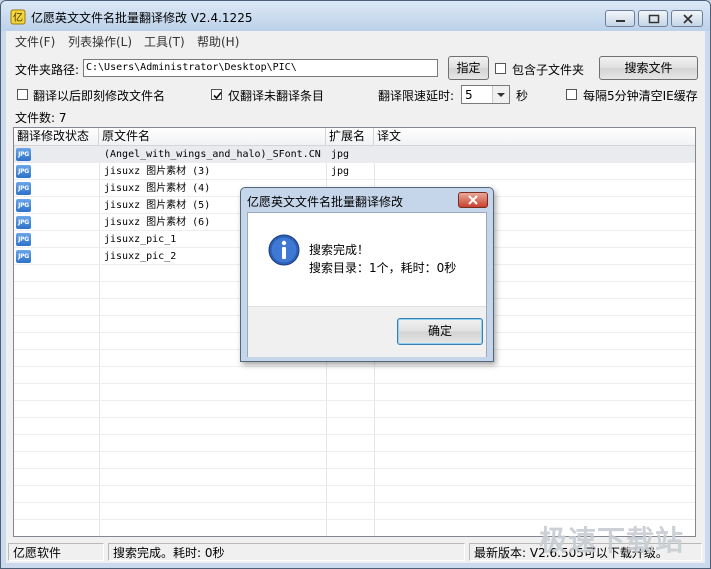 Image resolution: width=711 pixels, height=569 pixels. I want to click on column-original-name: 原文件名, so click(212, 136).